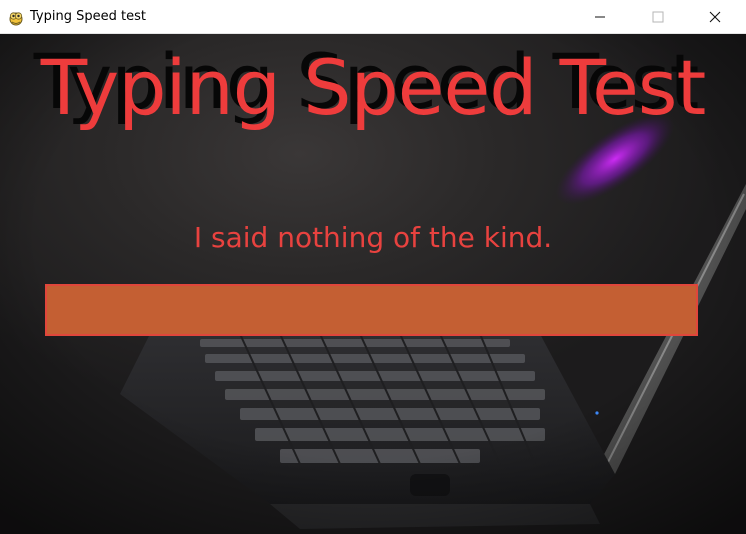 This screenshot has width=746, height=534. I want to click on maximize-icon, so click(658, 16).